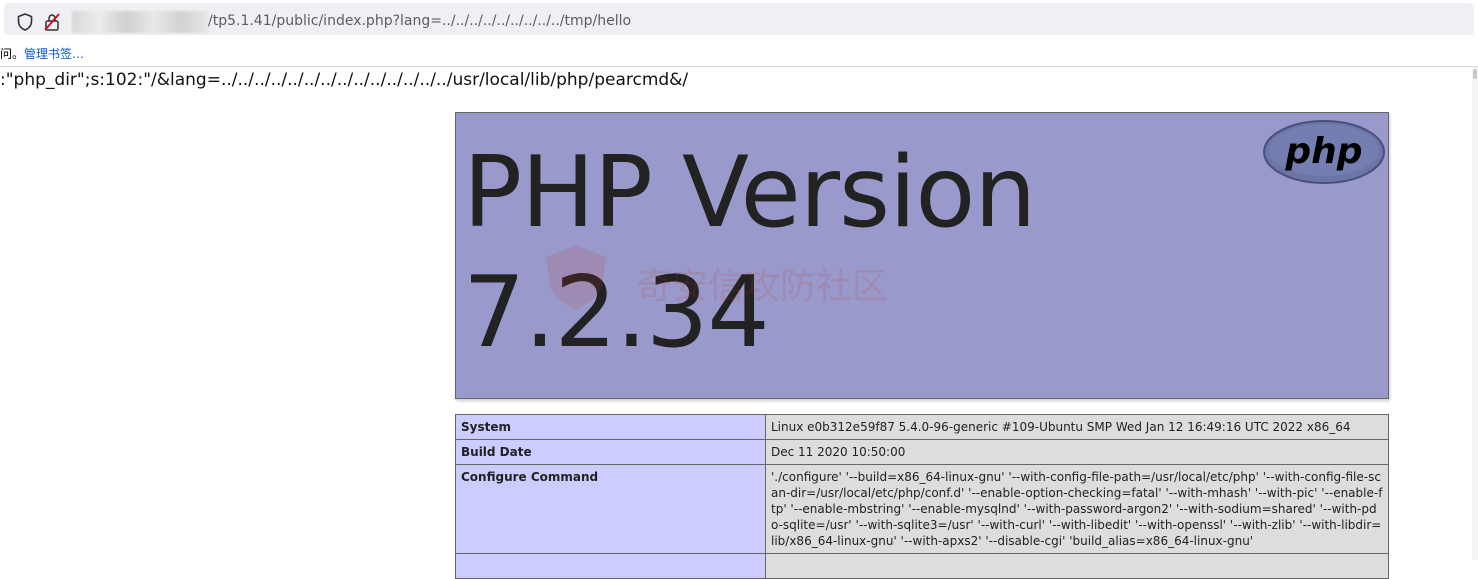 The width and height of the screenshot is (1478, 579). I want to click on bookmarks-prefix: 问。, so click(12, 54).